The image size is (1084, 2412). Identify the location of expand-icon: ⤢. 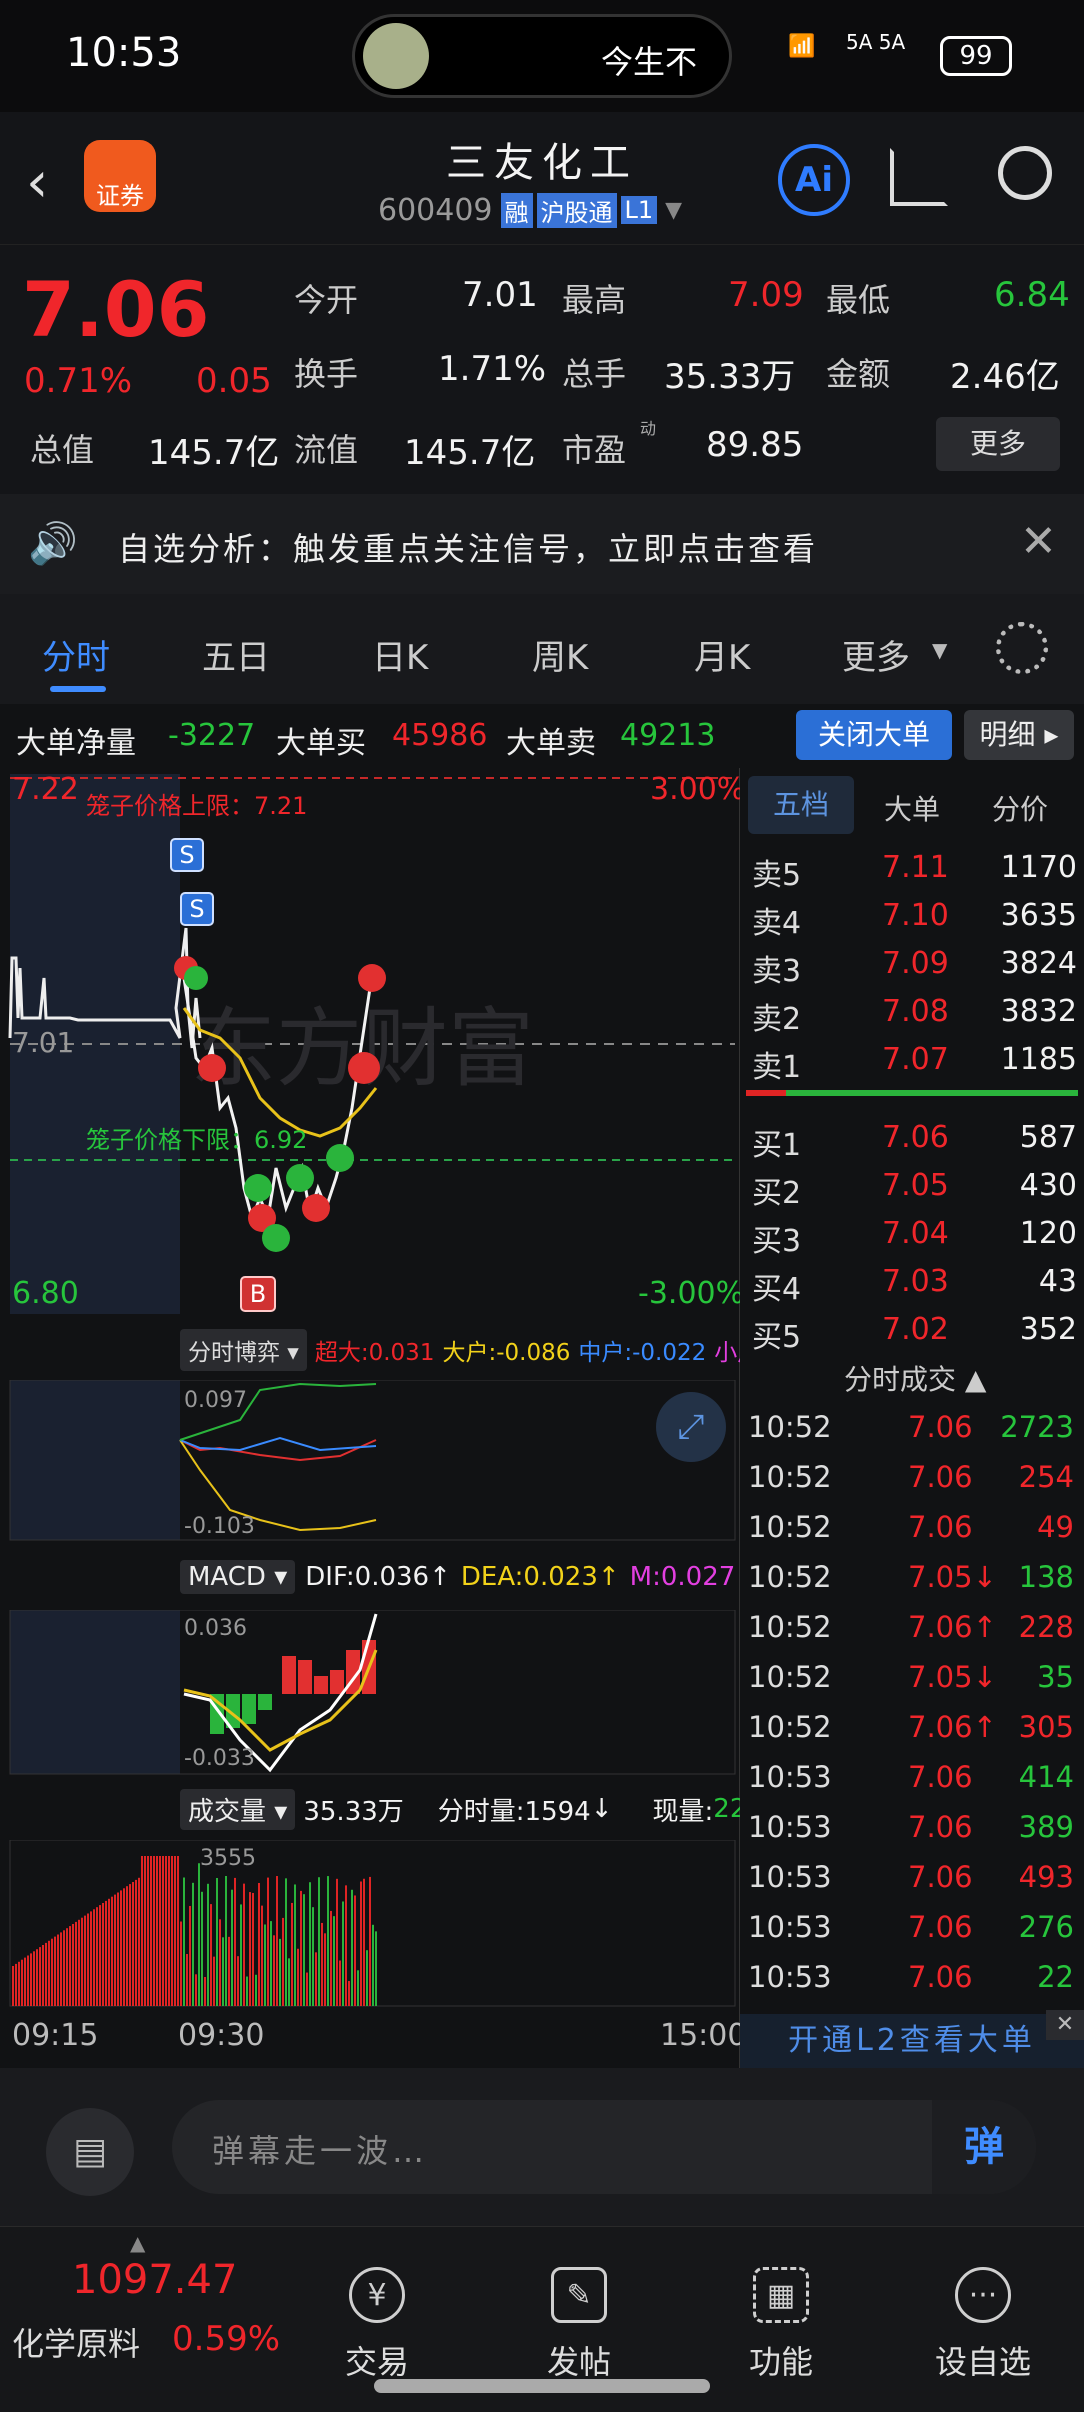
(691, 1427).